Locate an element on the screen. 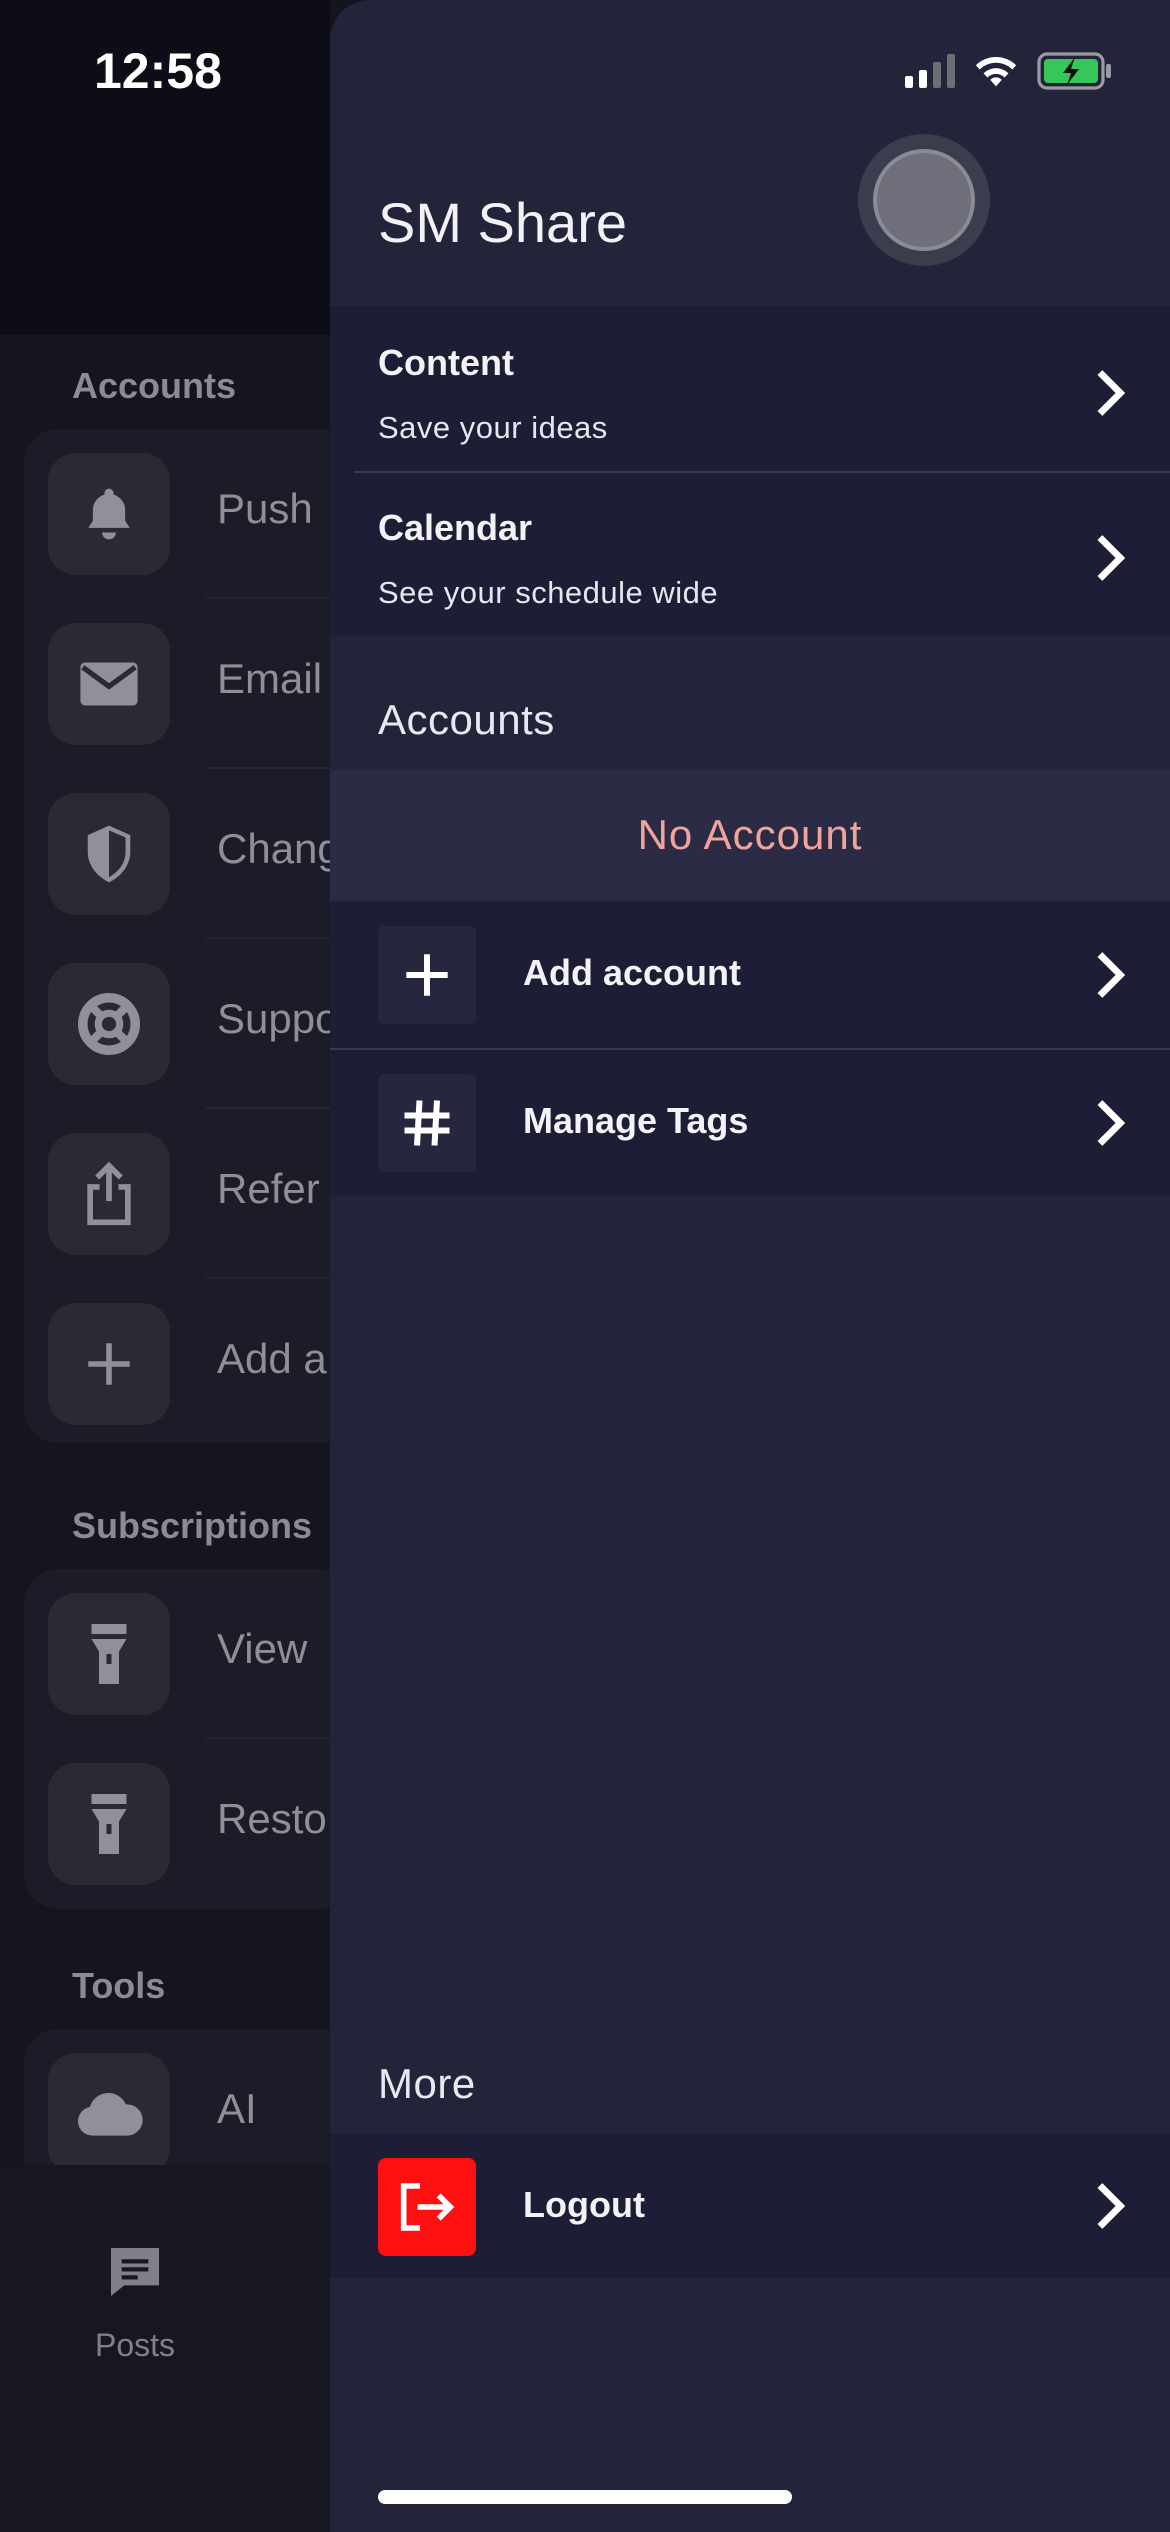 Image resolution: width=1170 pixels, height=2532 pixels. manage-tags-label: Manage Tags is located at coordinates (636, 1120).